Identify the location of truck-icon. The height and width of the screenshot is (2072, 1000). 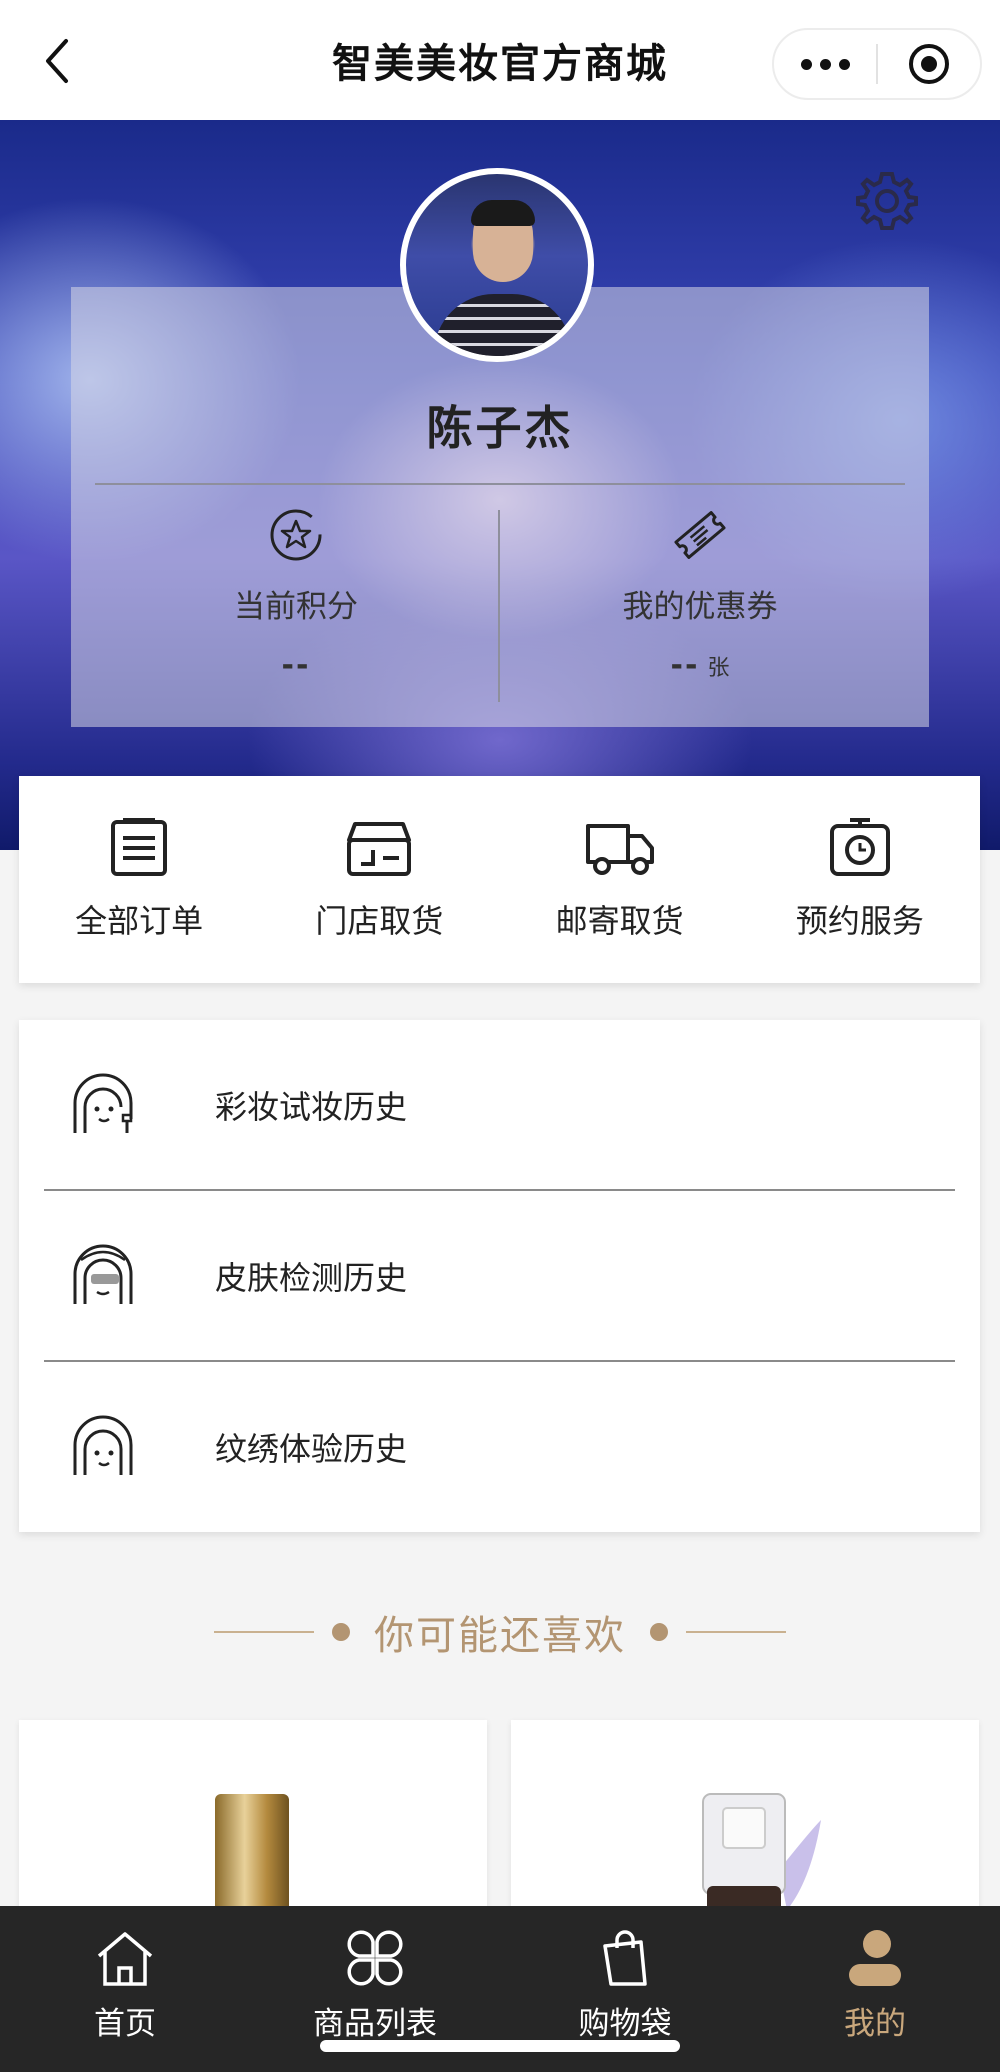
(619, 849).